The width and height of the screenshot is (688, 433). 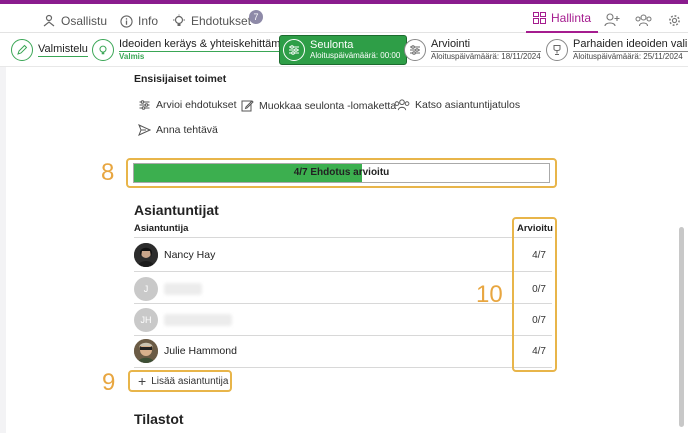 What do you see at coordinates (84, 21) in the screenshot?
I see `nav-participate-label: Osallistu` at bounding box center [84, 21].